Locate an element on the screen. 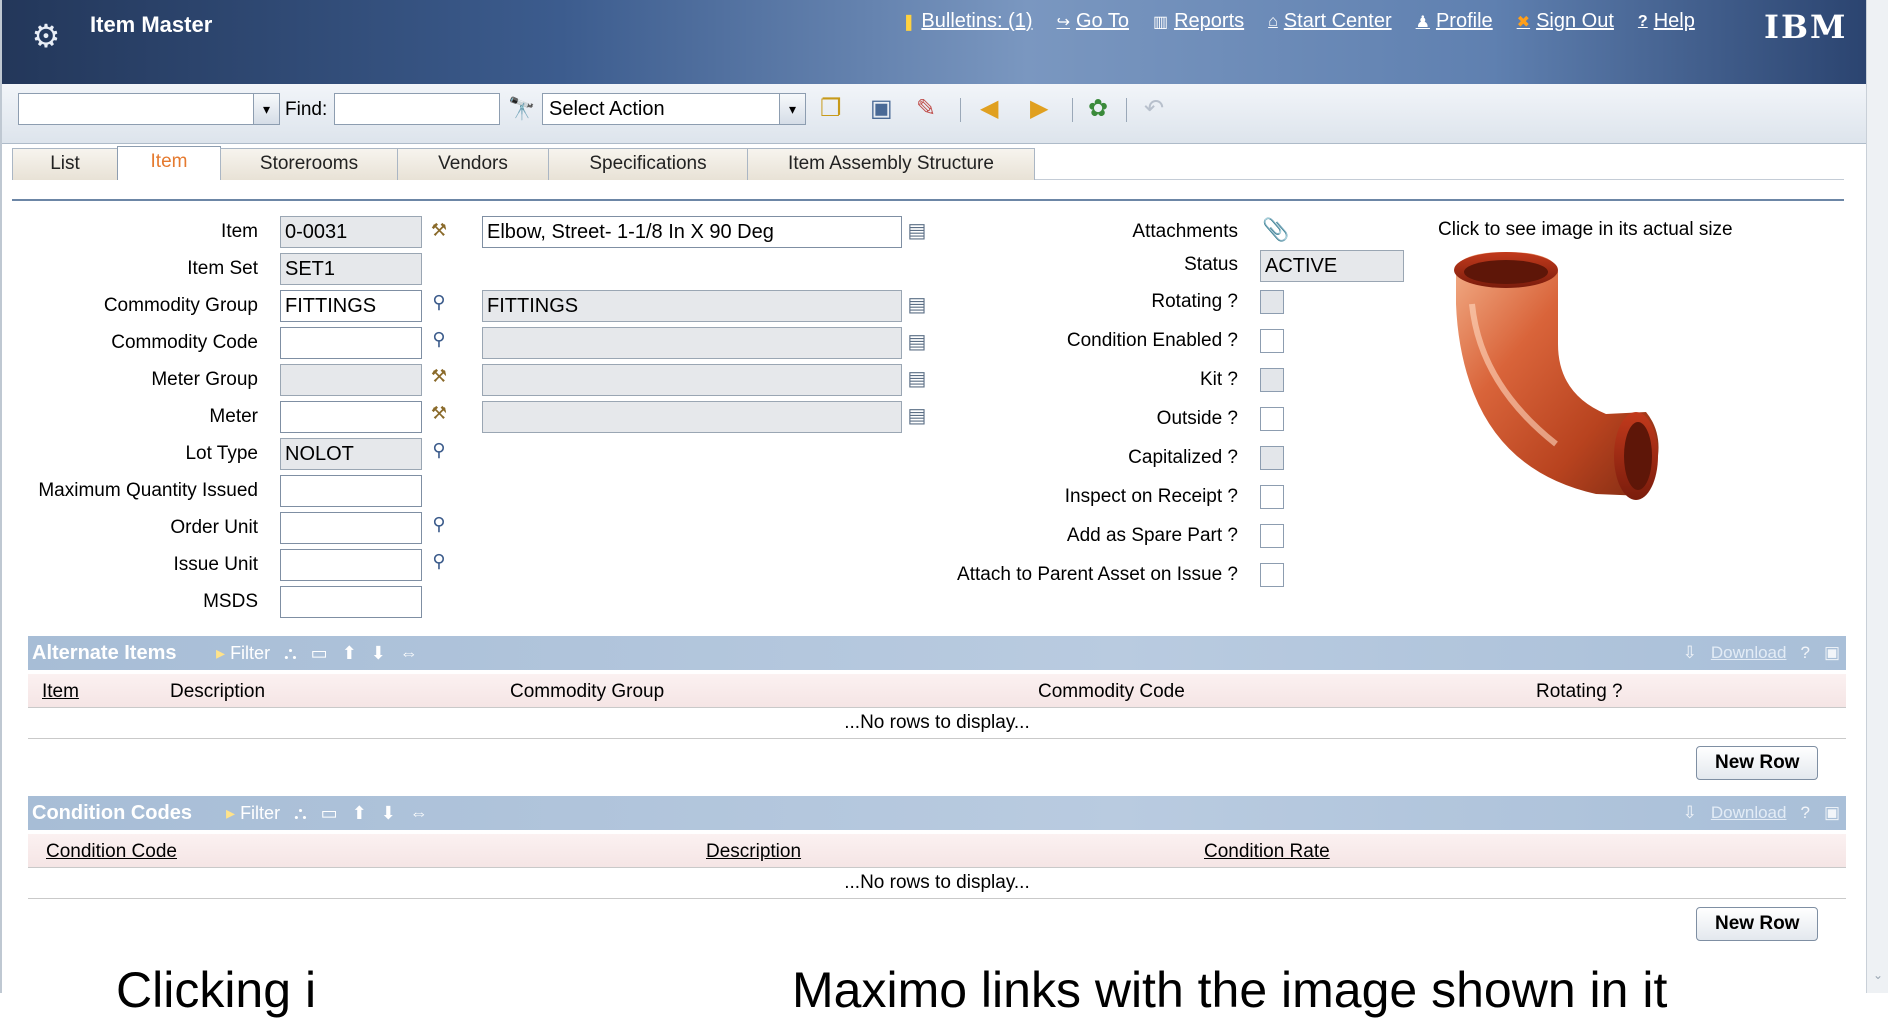 The height and width of the screenshot is (1020, 1888). select-action-dropdown: Select Action ▾ is located at coordinates (674, 109).